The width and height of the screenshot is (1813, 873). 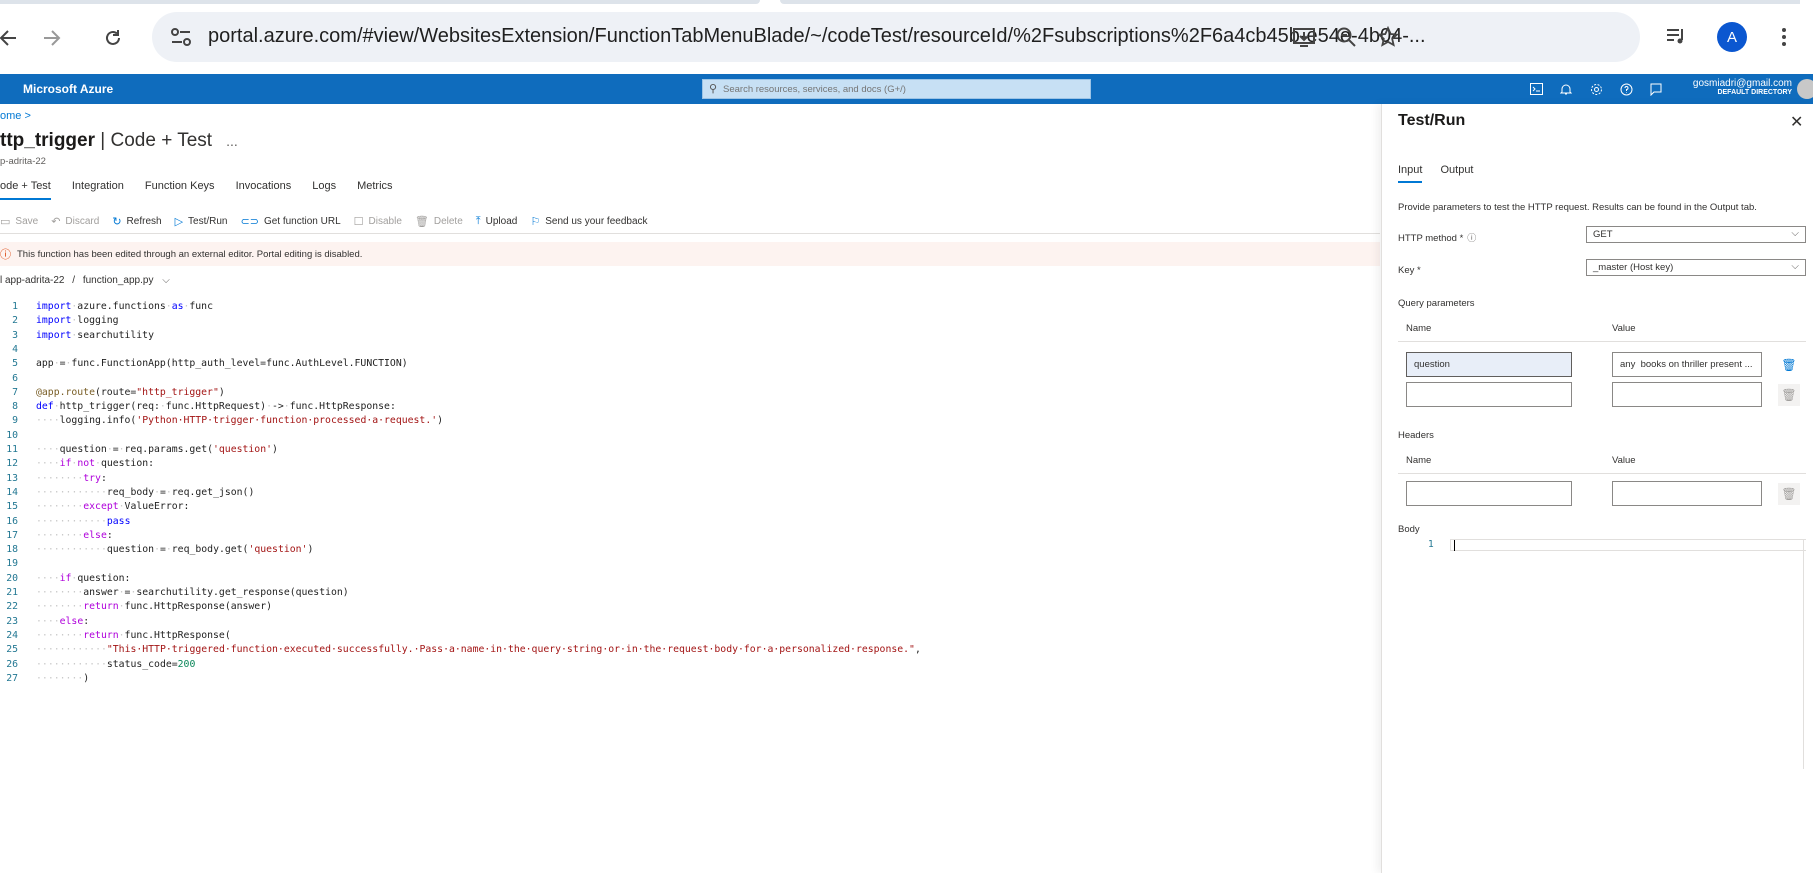 I want to click on disable-button: ☐ Disable, so click(x=378, y=221).